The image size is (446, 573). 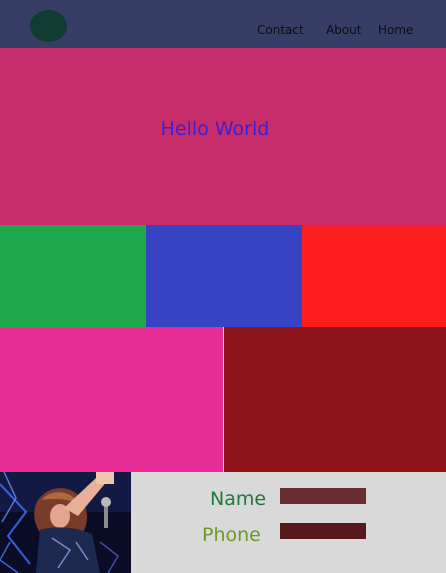 What do you see at coordinates (48, 26) in the screenshot?
I see `logo` at bounding box center [48, 26].